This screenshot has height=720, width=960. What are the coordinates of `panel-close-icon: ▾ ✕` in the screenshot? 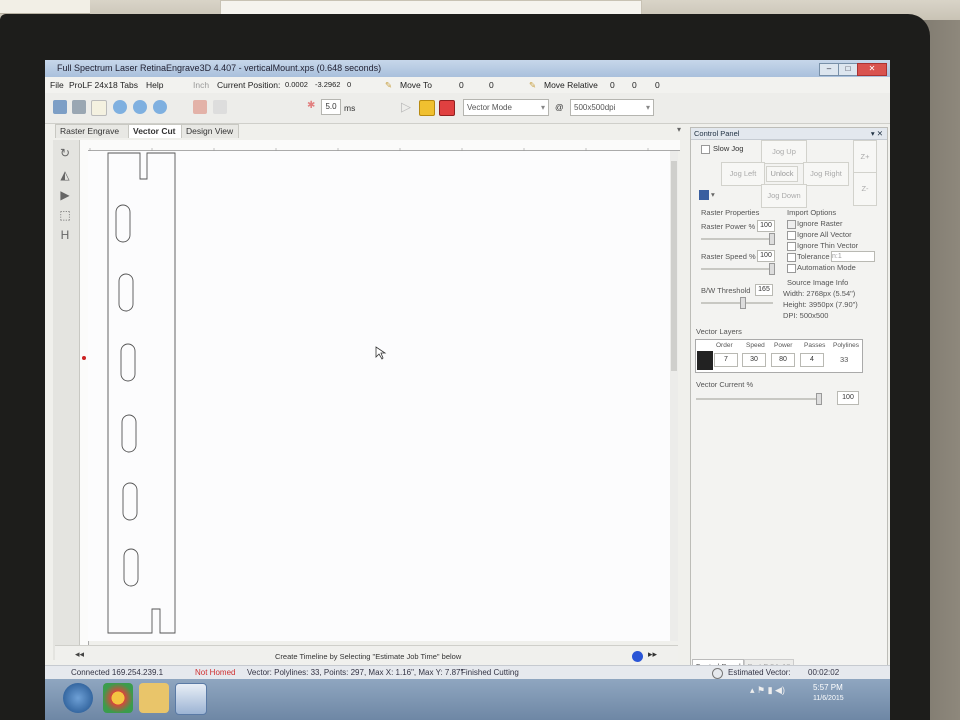 It's located at (877, 133).